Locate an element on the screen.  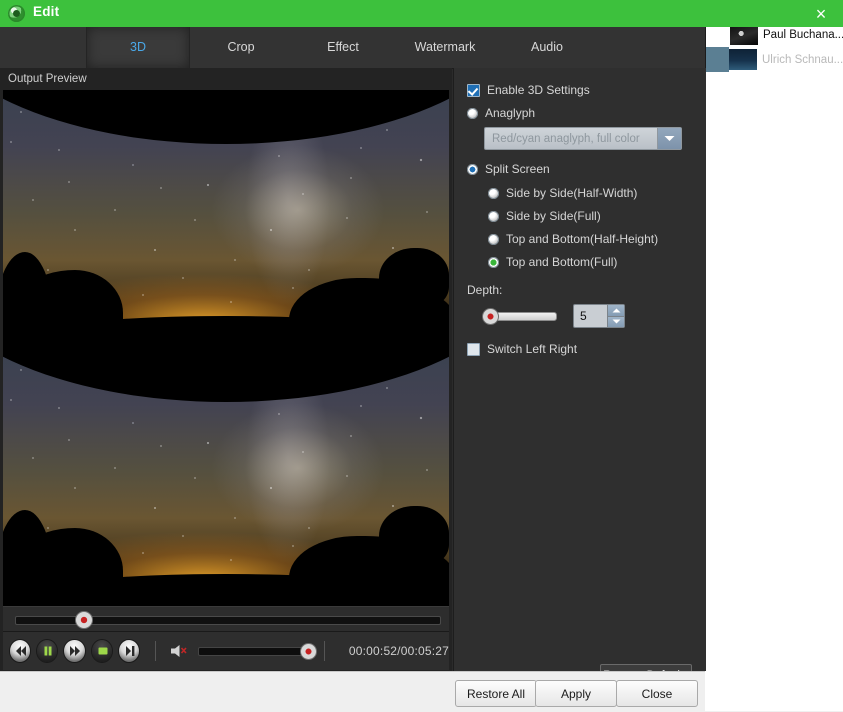
time-display: 00:00:52/00:05:27 is located at coordinates (399, 651).